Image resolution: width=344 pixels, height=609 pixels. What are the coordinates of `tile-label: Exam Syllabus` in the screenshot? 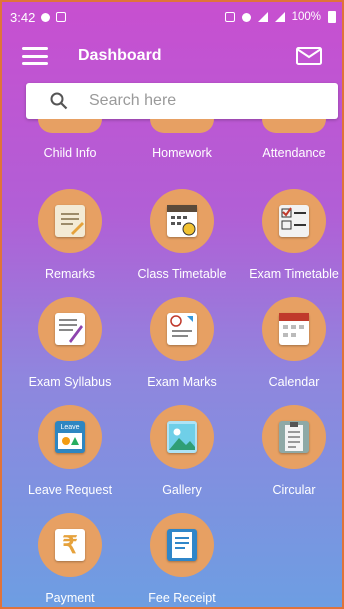 It's located at (70, 382).